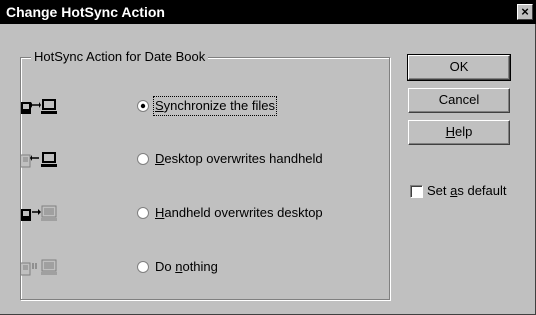  What do you see at coordinates (215, 106) in the screenshot?
I see `label-synchronize: Synchronize the files` at bounding box center [215, 106].